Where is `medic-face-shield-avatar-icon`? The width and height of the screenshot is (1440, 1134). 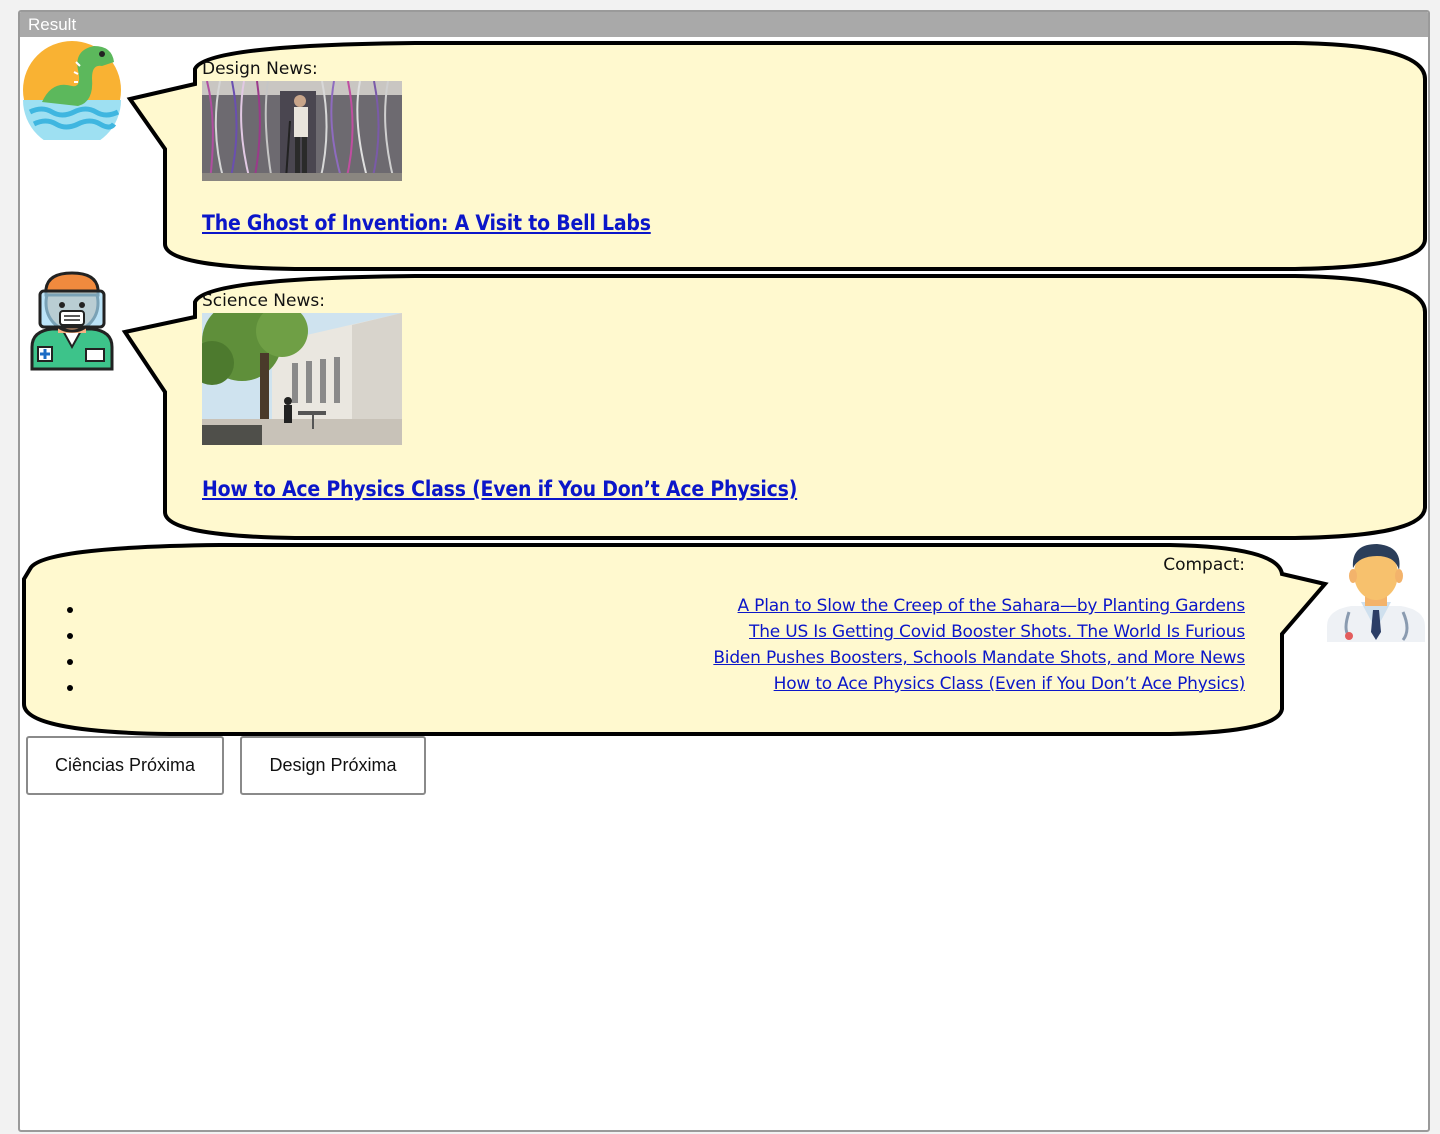 medic-face-shield-avatar-icon is located at coordinates (72, 321).